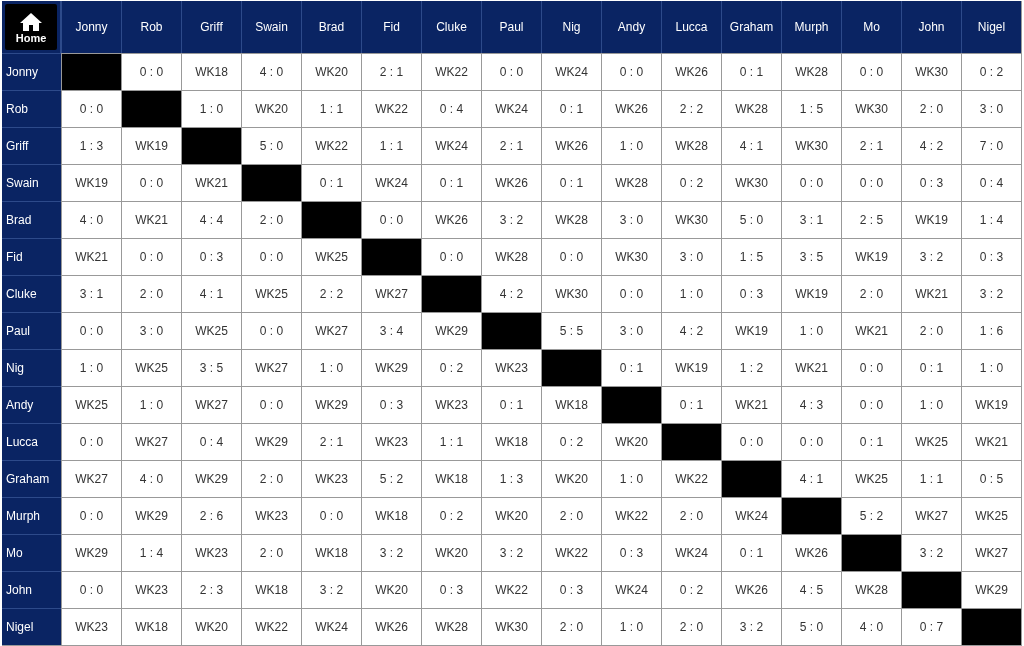 The height and width of the screenshot is (646, 1024). Describe the element at coordinates (991, 219) in the screenshot. I see `table-cell: 1 : 4` at that location.